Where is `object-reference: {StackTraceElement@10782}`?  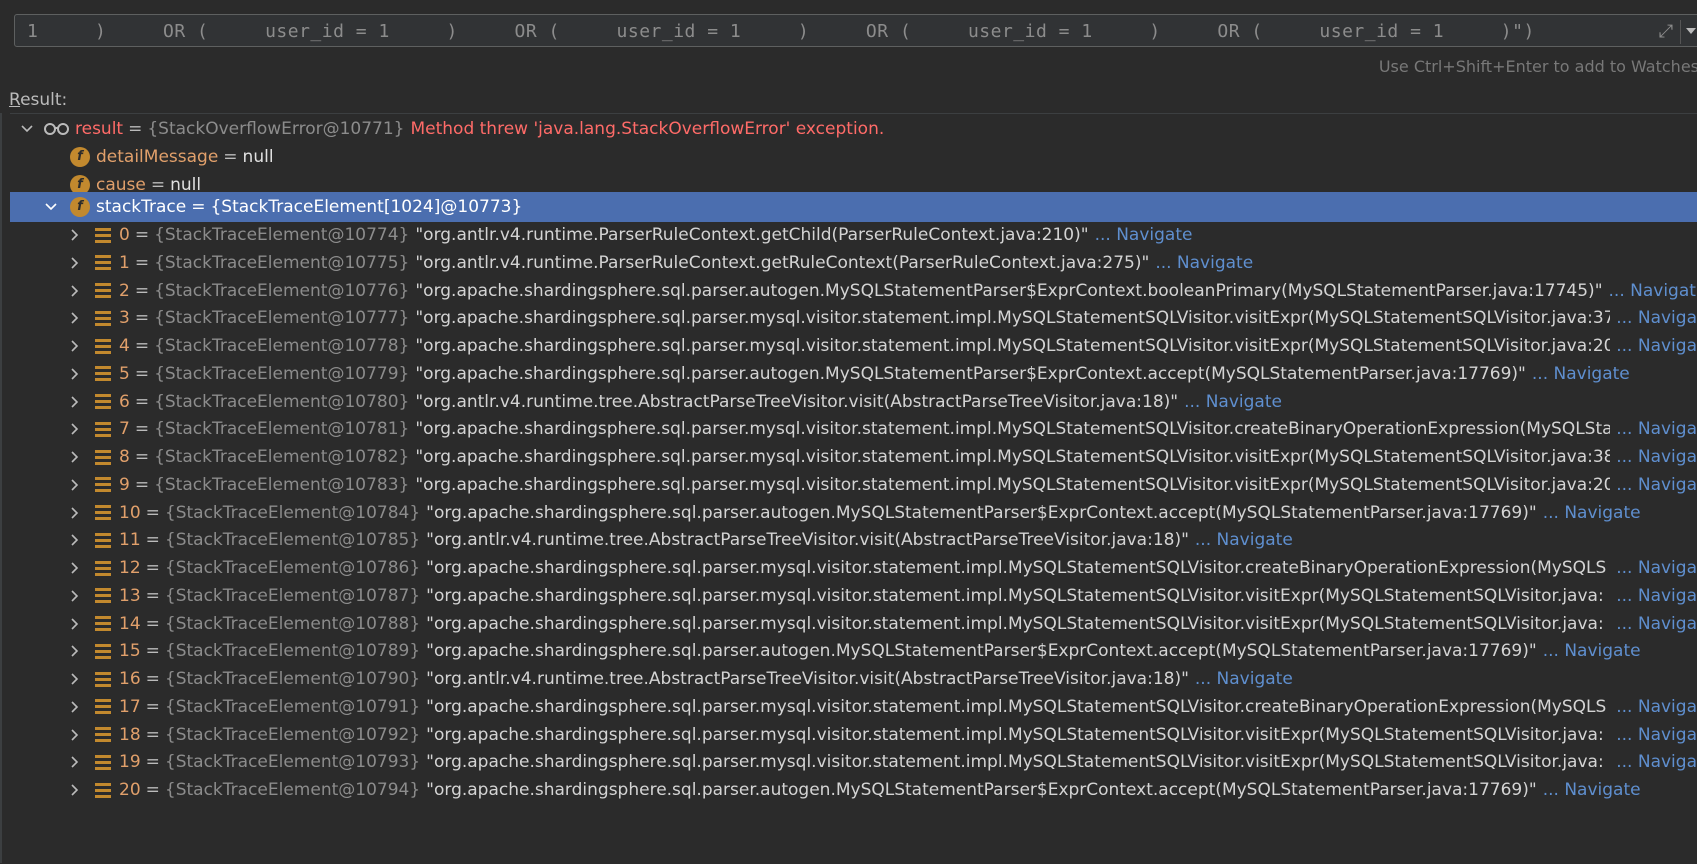 object-reference: {StackTraceElement@10782} is located at coordinates (282, 457).